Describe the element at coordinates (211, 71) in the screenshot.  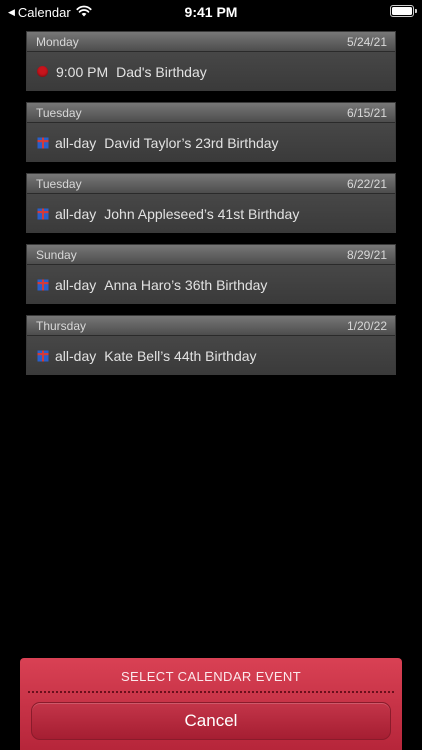
I see `event-body: 9:00 PM Dad's Birthday` at that location.